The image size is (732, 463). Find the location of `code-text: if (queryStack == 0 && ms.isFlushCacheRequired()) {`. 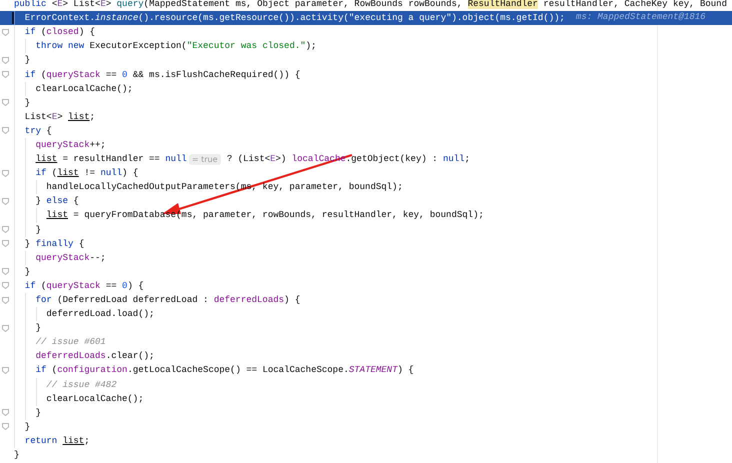

code-text: if (queryStack == 0 && ms.isFlushCacheRequired()) { is located at coordinates (162, 75).